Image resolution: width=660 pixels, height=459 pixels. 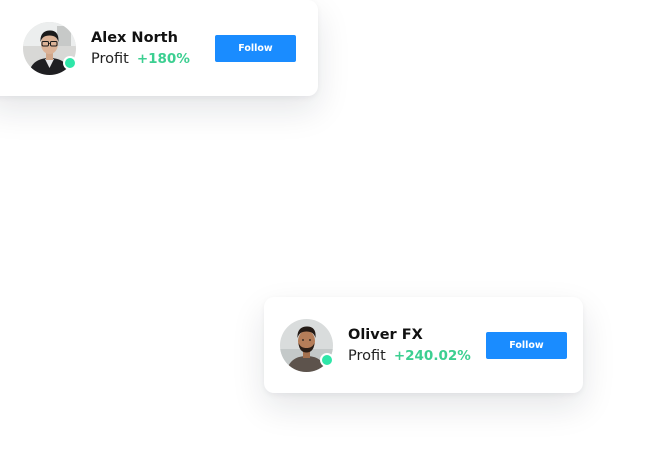 I want to click on trader-name: Oliver FX, so click(x=409, y=335).